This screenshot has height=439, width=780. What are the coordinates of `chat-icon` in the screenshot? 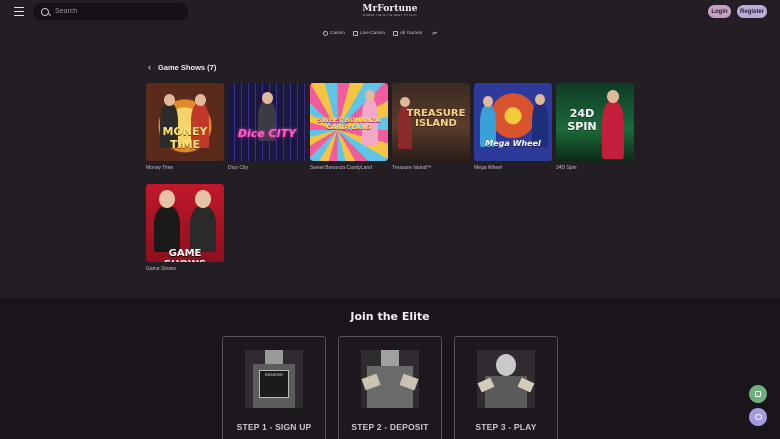 It's located at (758, 417).